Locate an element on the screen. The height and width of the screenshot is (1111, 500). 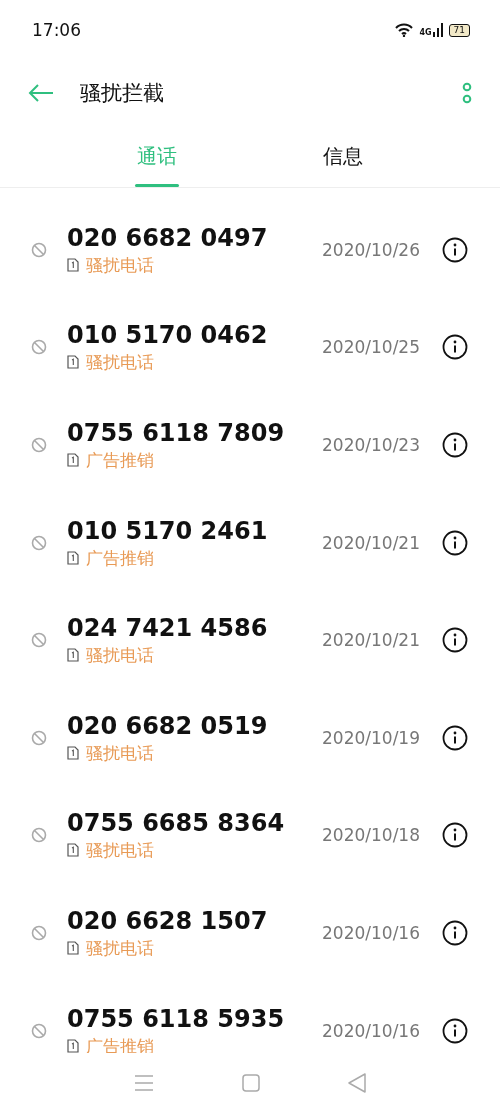
phone-number: 010 5170 0462 is located at coordinates (167, 335).